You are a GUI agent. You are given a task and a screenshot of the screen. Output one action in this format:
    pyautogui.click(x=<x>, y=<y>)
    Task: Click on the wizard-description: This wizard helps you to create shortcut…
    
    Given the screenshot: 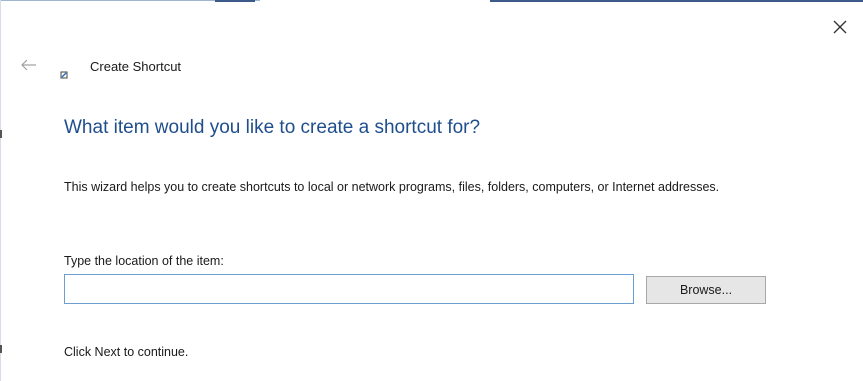 What is the action you would take?
    pyautogui.click(x=392, y=187)
    